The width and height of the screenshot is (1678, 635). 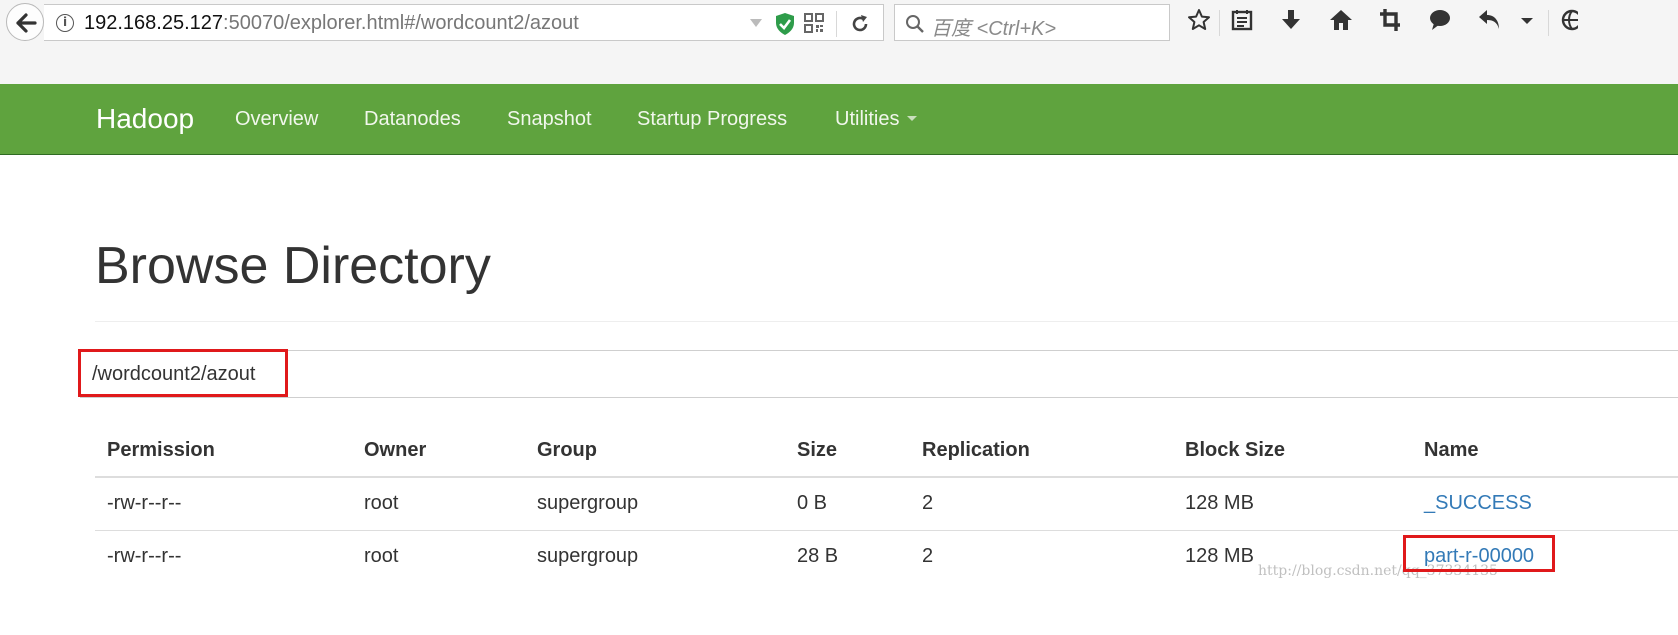 I want to click on menu-dropdown-icon, so click(x=1527, y=21).